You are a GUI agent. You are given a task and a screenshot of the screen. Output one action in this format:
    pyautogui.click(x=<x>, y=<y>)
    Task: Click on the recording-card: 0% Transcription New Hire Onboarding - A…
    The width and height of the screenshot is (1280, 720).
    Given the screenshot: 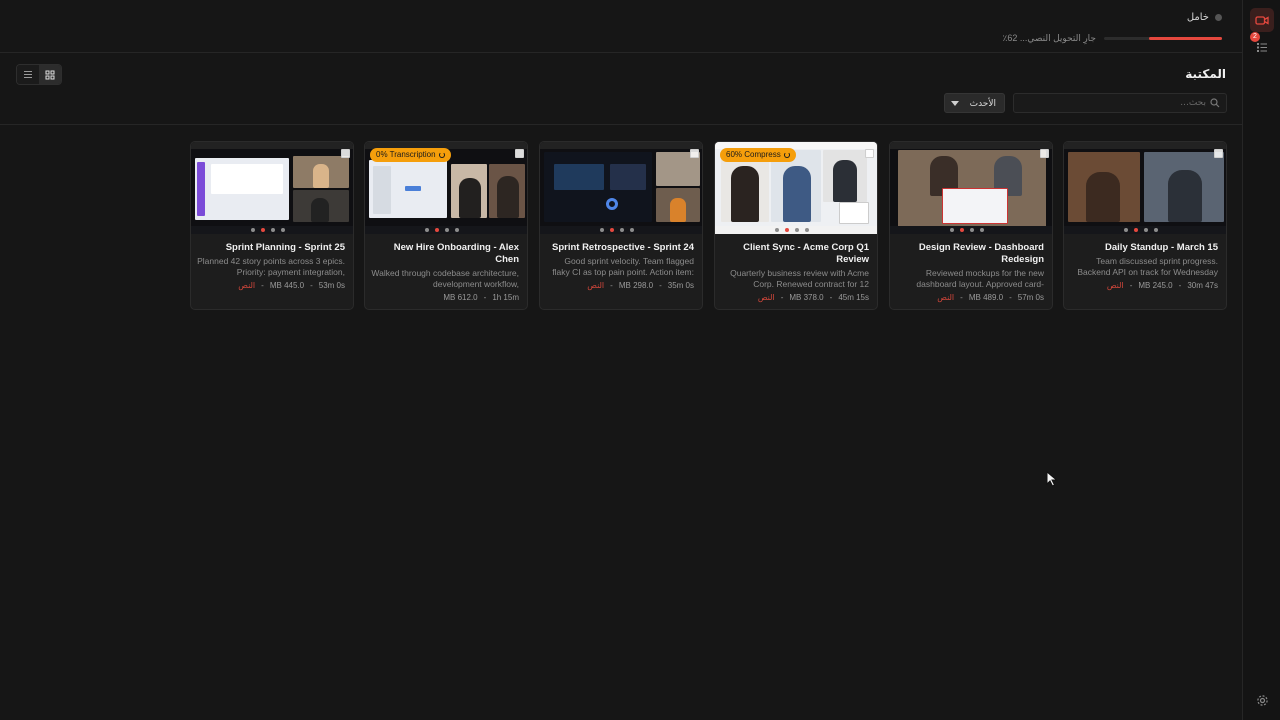 What is the action you would take?
    pyautogui.click(x=446, y=225)
    